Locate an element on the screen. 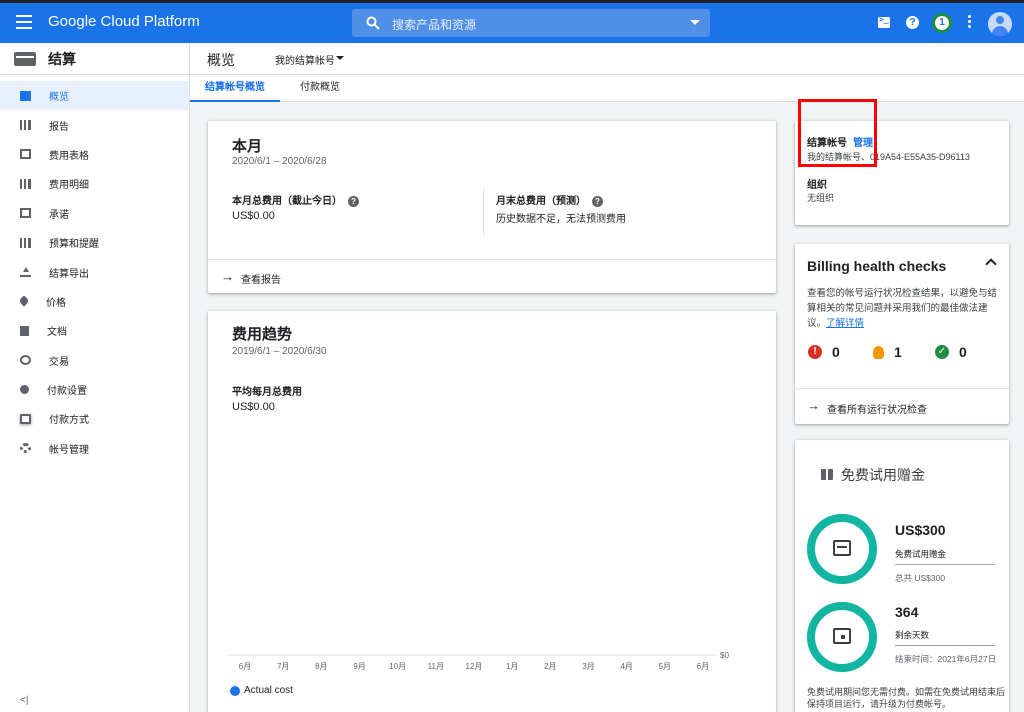 Image resolution: width=1024 pixels, height=712 pixels. page-title: 概览 is located at coordinates (221, 60).